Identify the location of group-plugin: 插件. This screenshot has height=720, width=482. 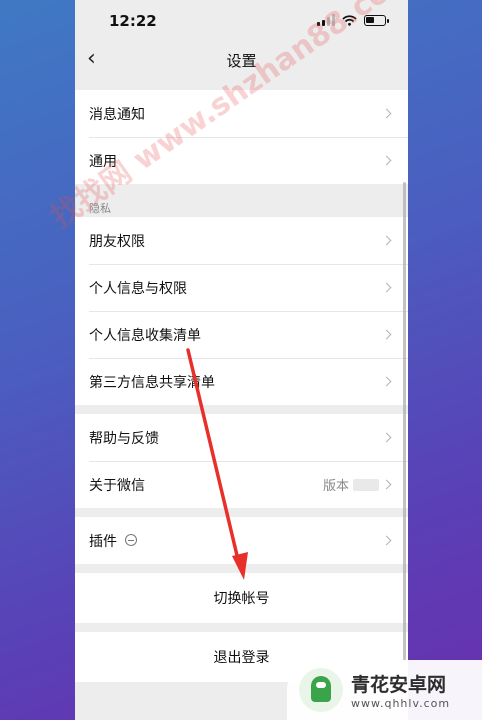
(241, 540).